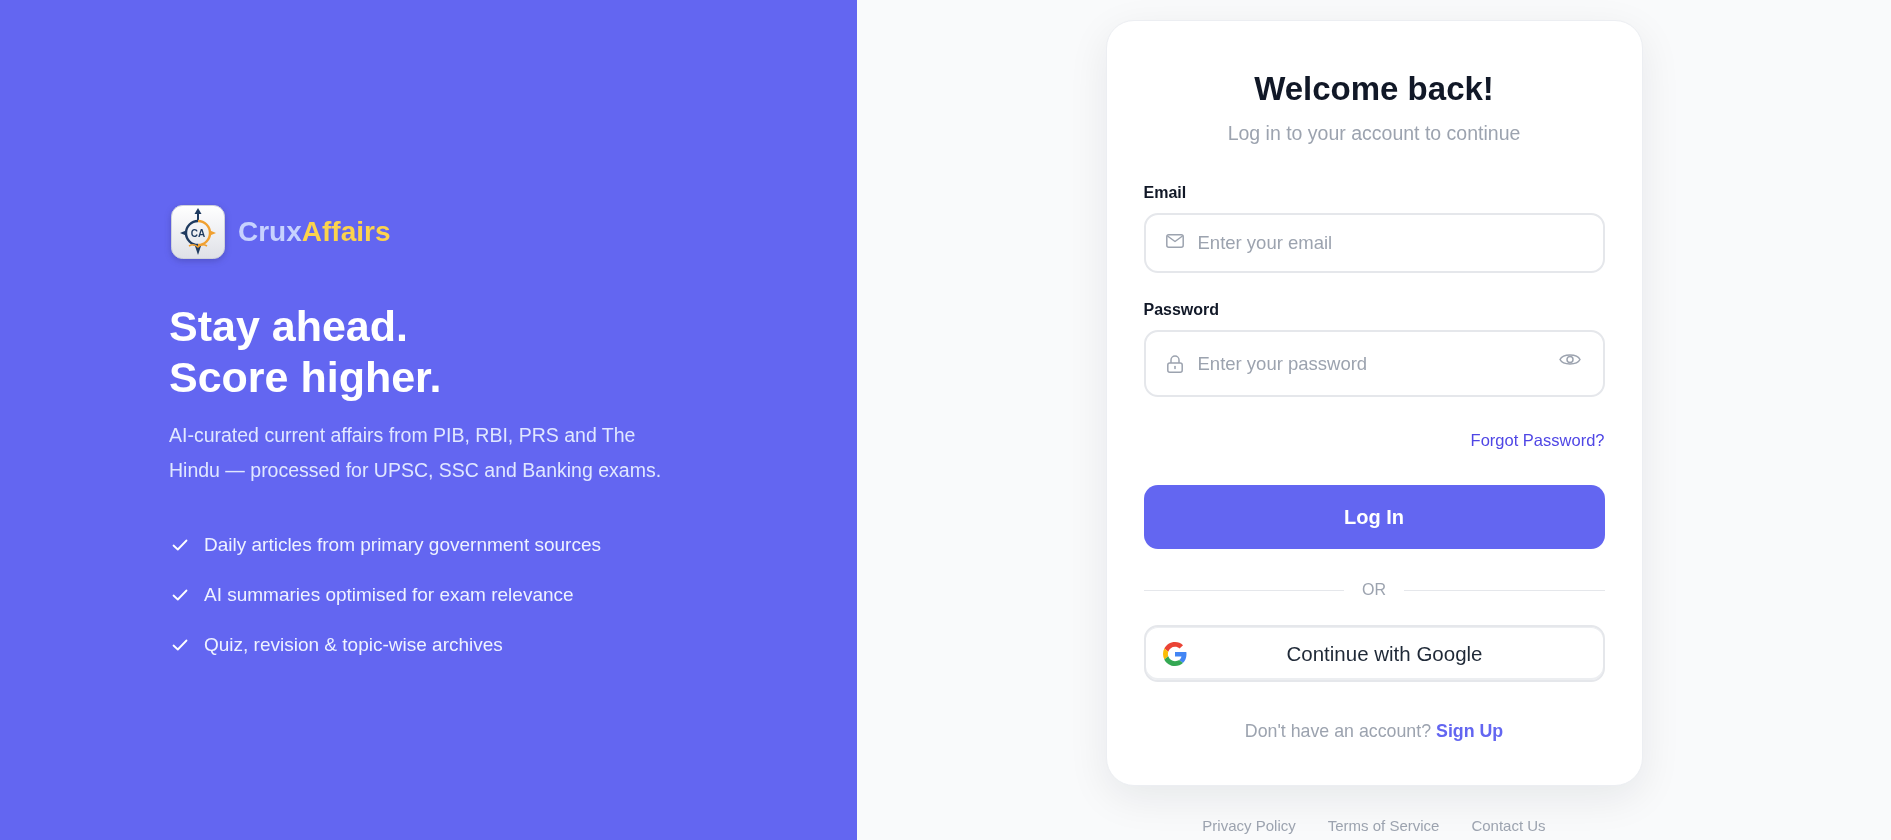 This screenshot has width=1891, height=840. I want to click on footer-link: Terms of Service, so click(1383, 826).